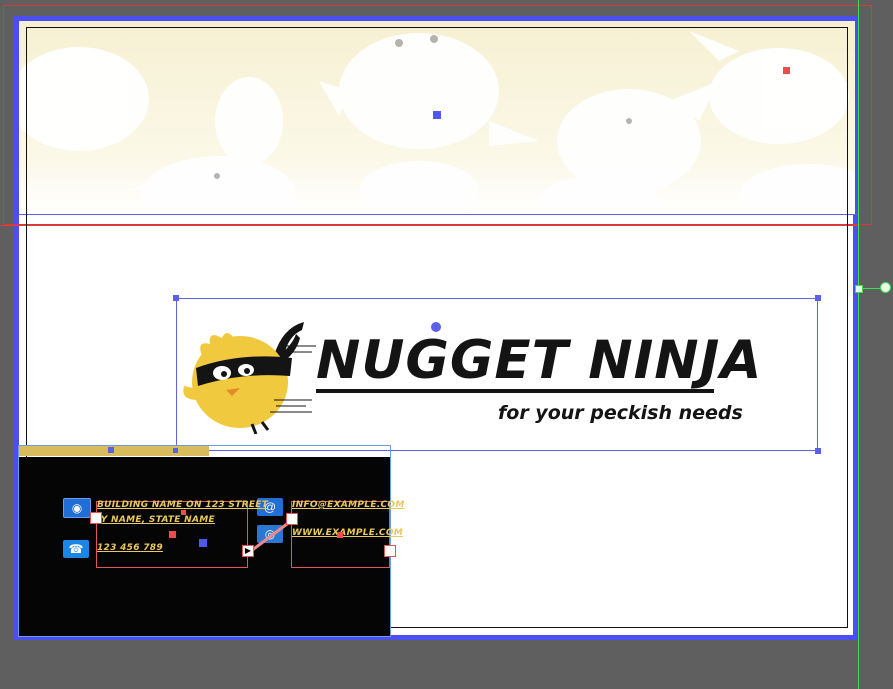  What do you see at coordinates (77, 508) in the screenshot?
I see `location-pin-icon: ◉` at bounding box center [77, 508].